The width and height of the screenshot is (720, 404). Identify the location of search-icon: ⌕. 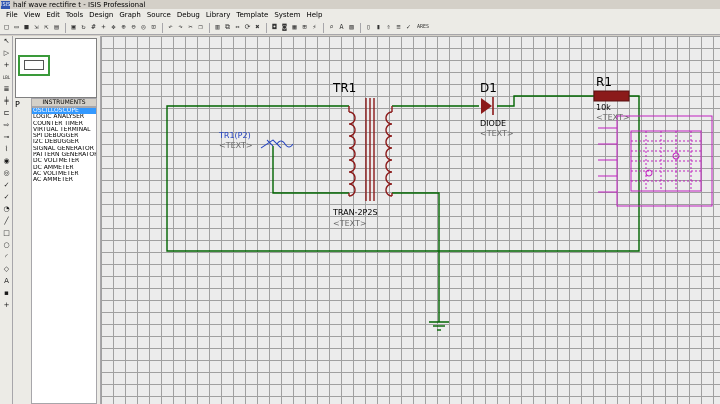
(331, 27).